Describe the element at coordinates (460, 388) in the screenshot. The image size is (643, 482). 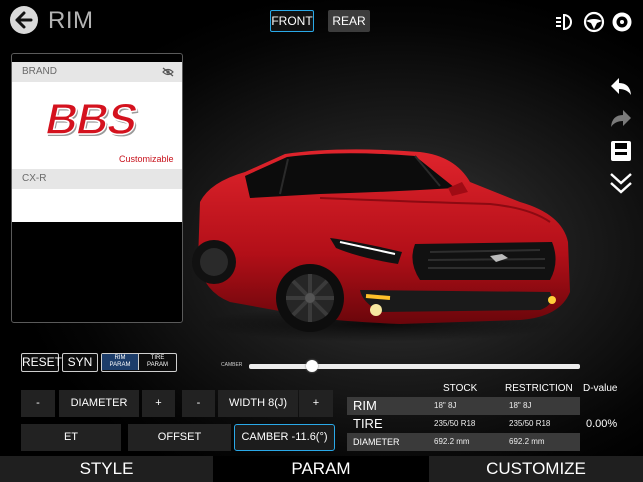
I see `stock-header: STOCK` at that location.